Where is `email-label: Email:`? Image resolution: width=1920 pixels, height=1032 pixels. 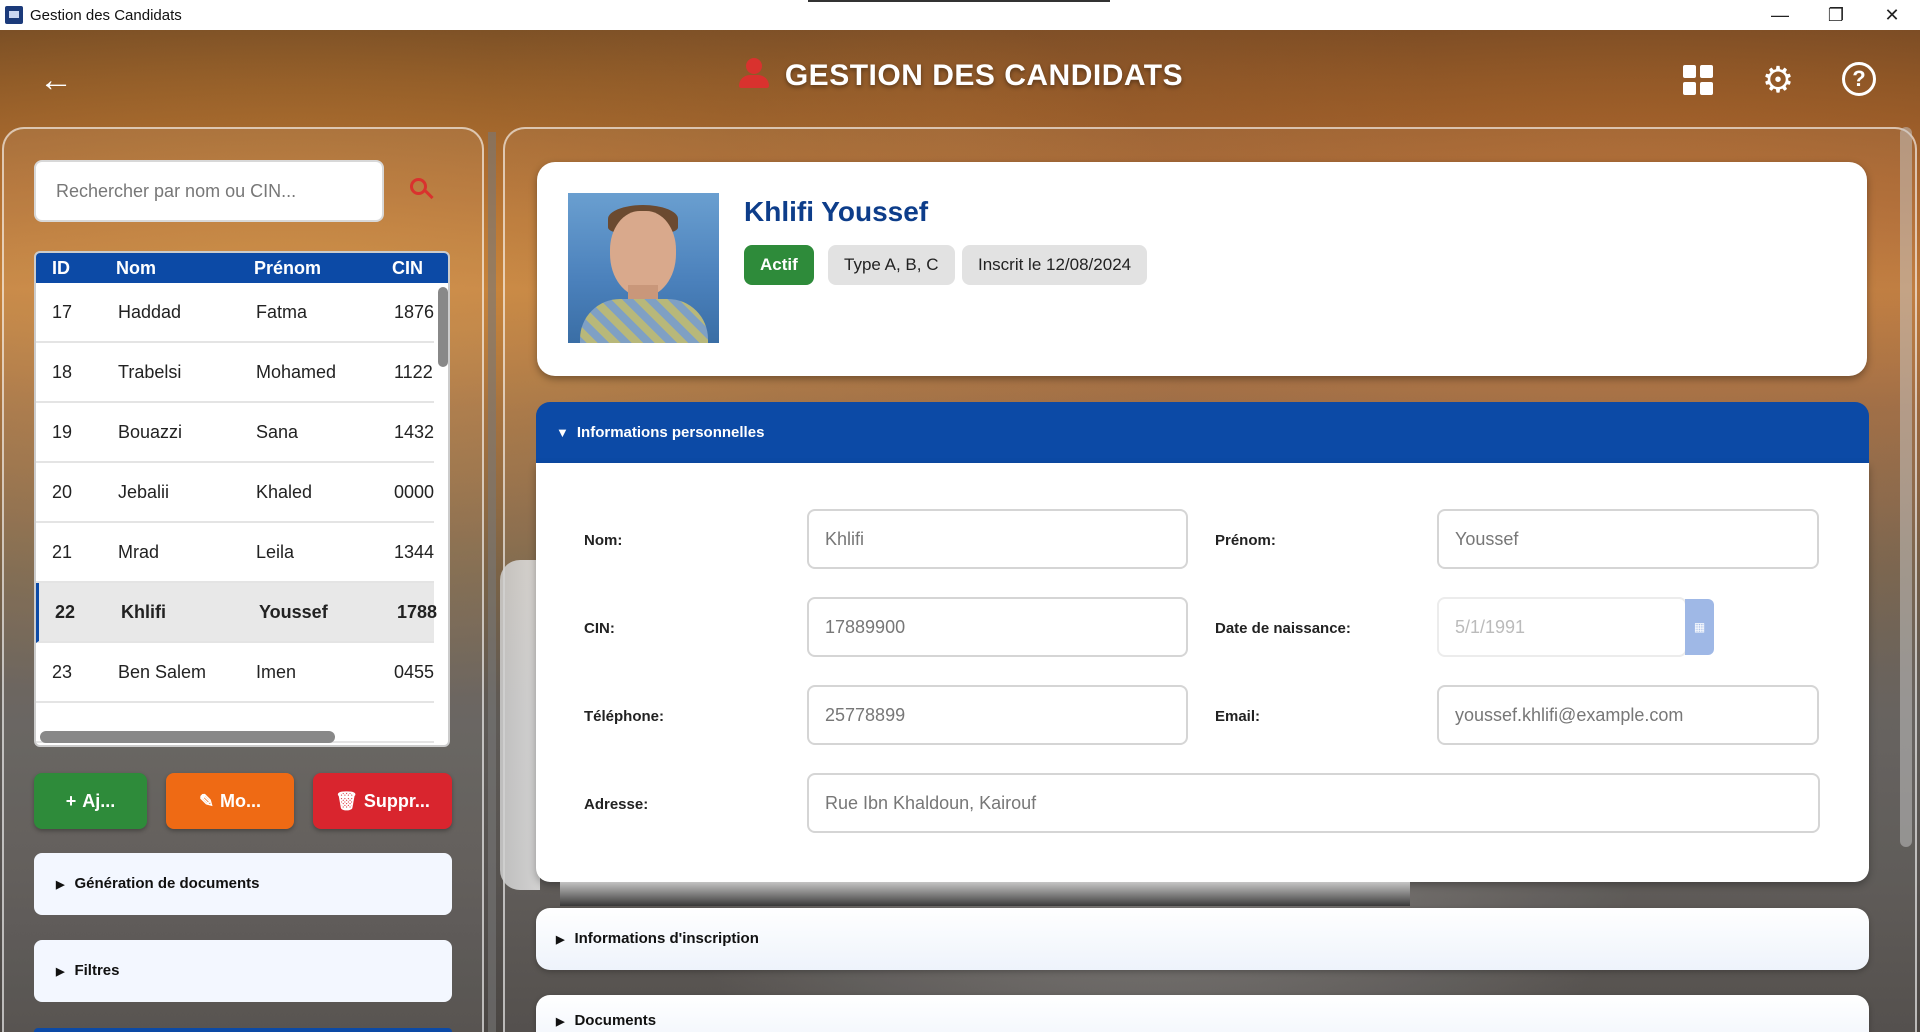 email-label: Email: is located at coordinates (1238, 716).